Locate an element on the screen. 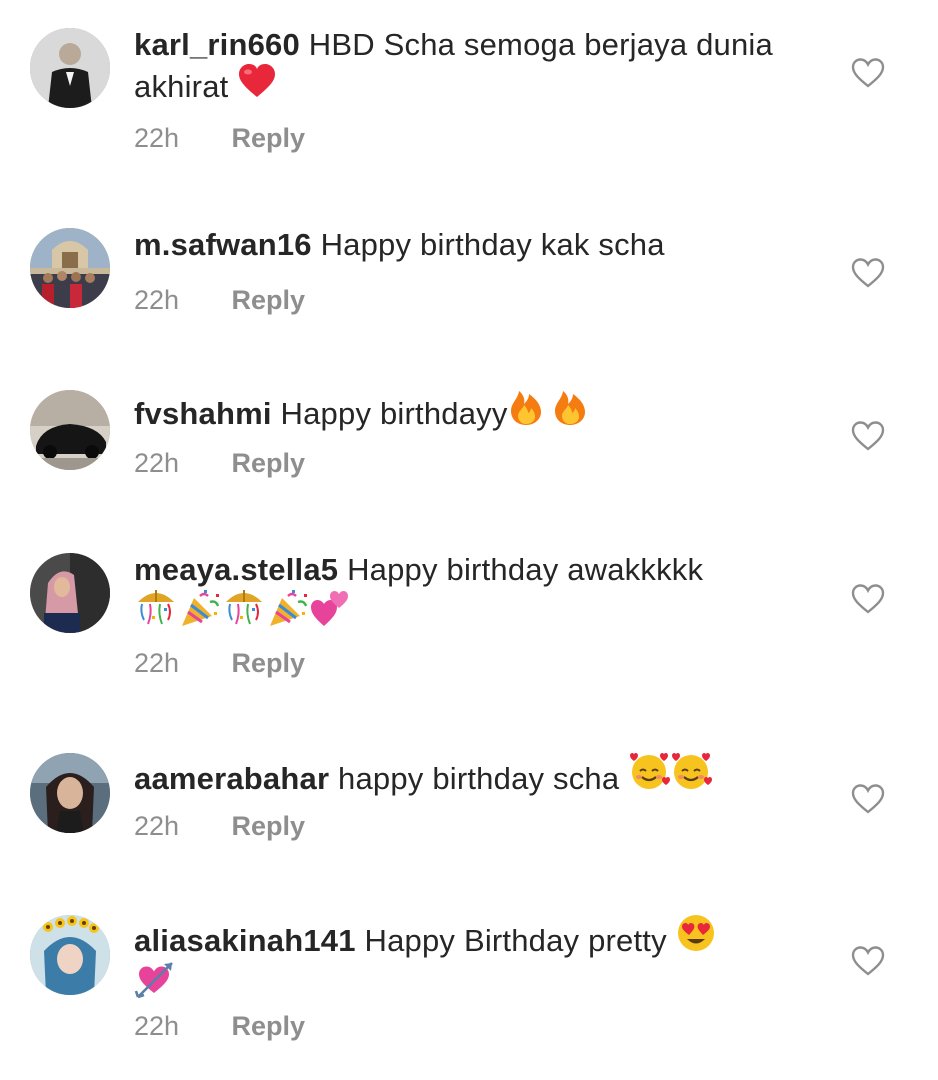 Image resolution: width=938 pixels, height=1080 pixels. comment-text: Happy Birthday pretty is located at coordinates (515, 940).